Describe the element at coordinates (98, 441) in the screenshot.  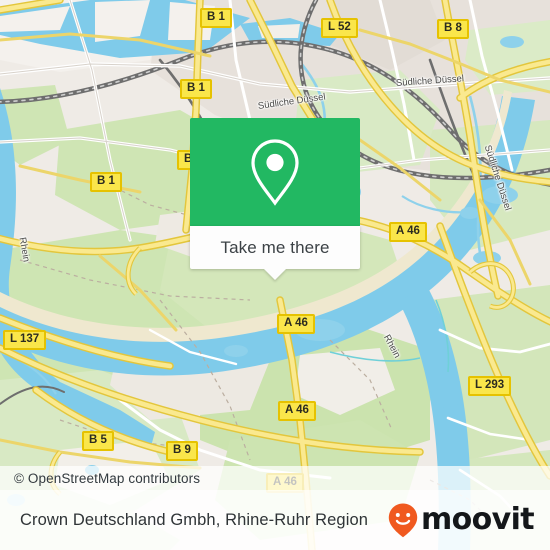
I see `road-shield: B 5` at that location.